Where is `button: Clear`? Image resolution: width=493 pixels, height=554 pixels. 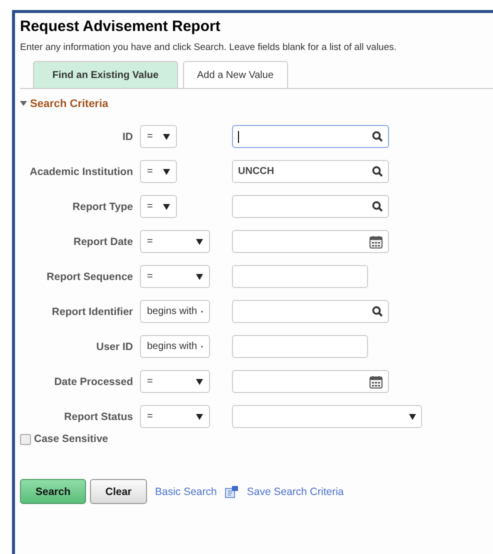 button: Clear is located at coordinates (118, 491).